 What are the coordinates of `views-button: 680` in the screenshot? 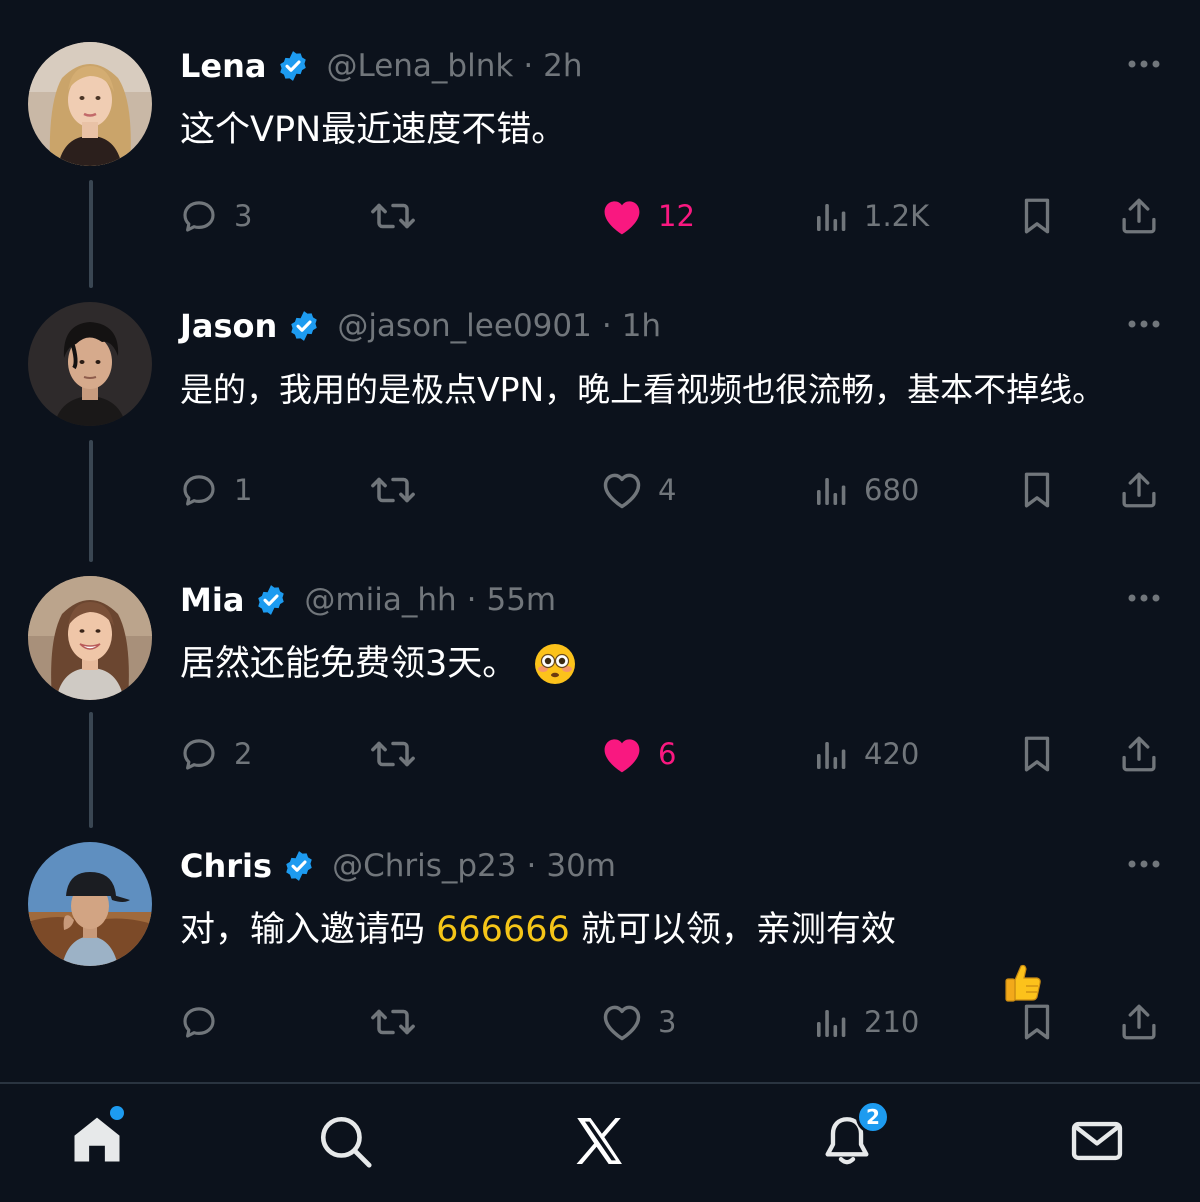 It's located at (866, 490).